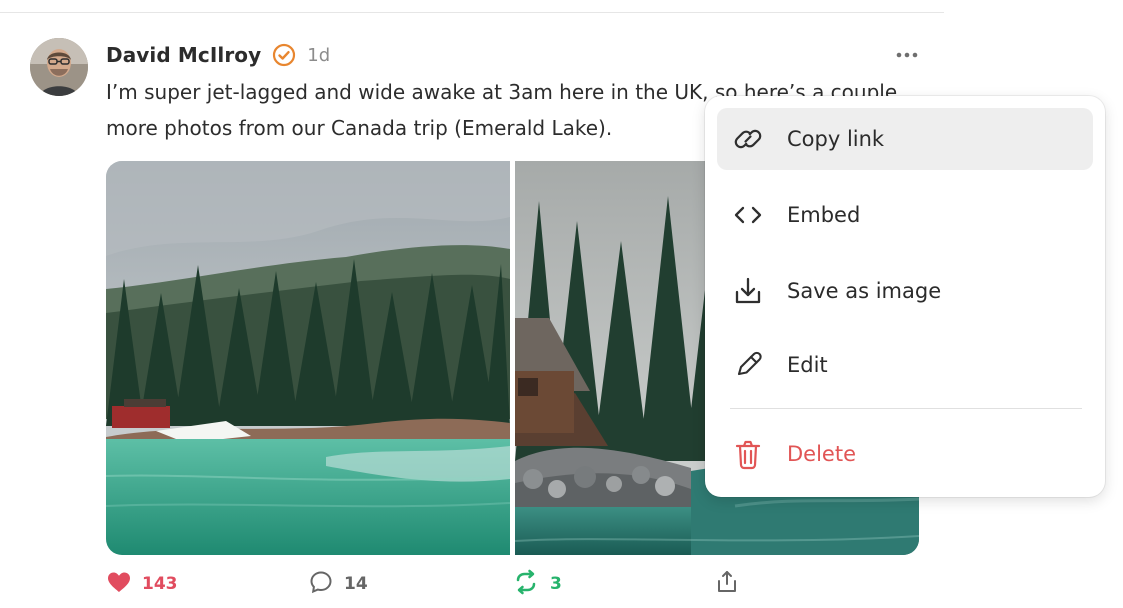 This screenshot has width=1123, height=608. Describe the element at coordinates (59, 67) in the screenshot. I see `avatar` at that location.